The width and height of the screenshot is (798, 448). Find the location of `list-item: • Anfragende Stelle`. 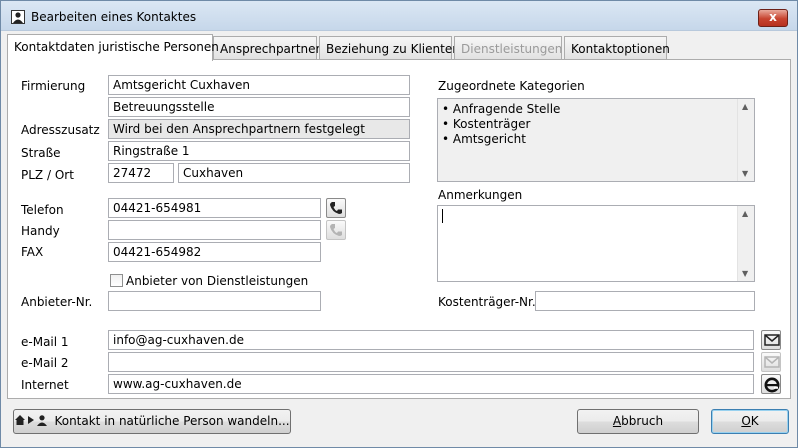

list-item: • Anfragende Stelle is located at coordinates (598, 109).